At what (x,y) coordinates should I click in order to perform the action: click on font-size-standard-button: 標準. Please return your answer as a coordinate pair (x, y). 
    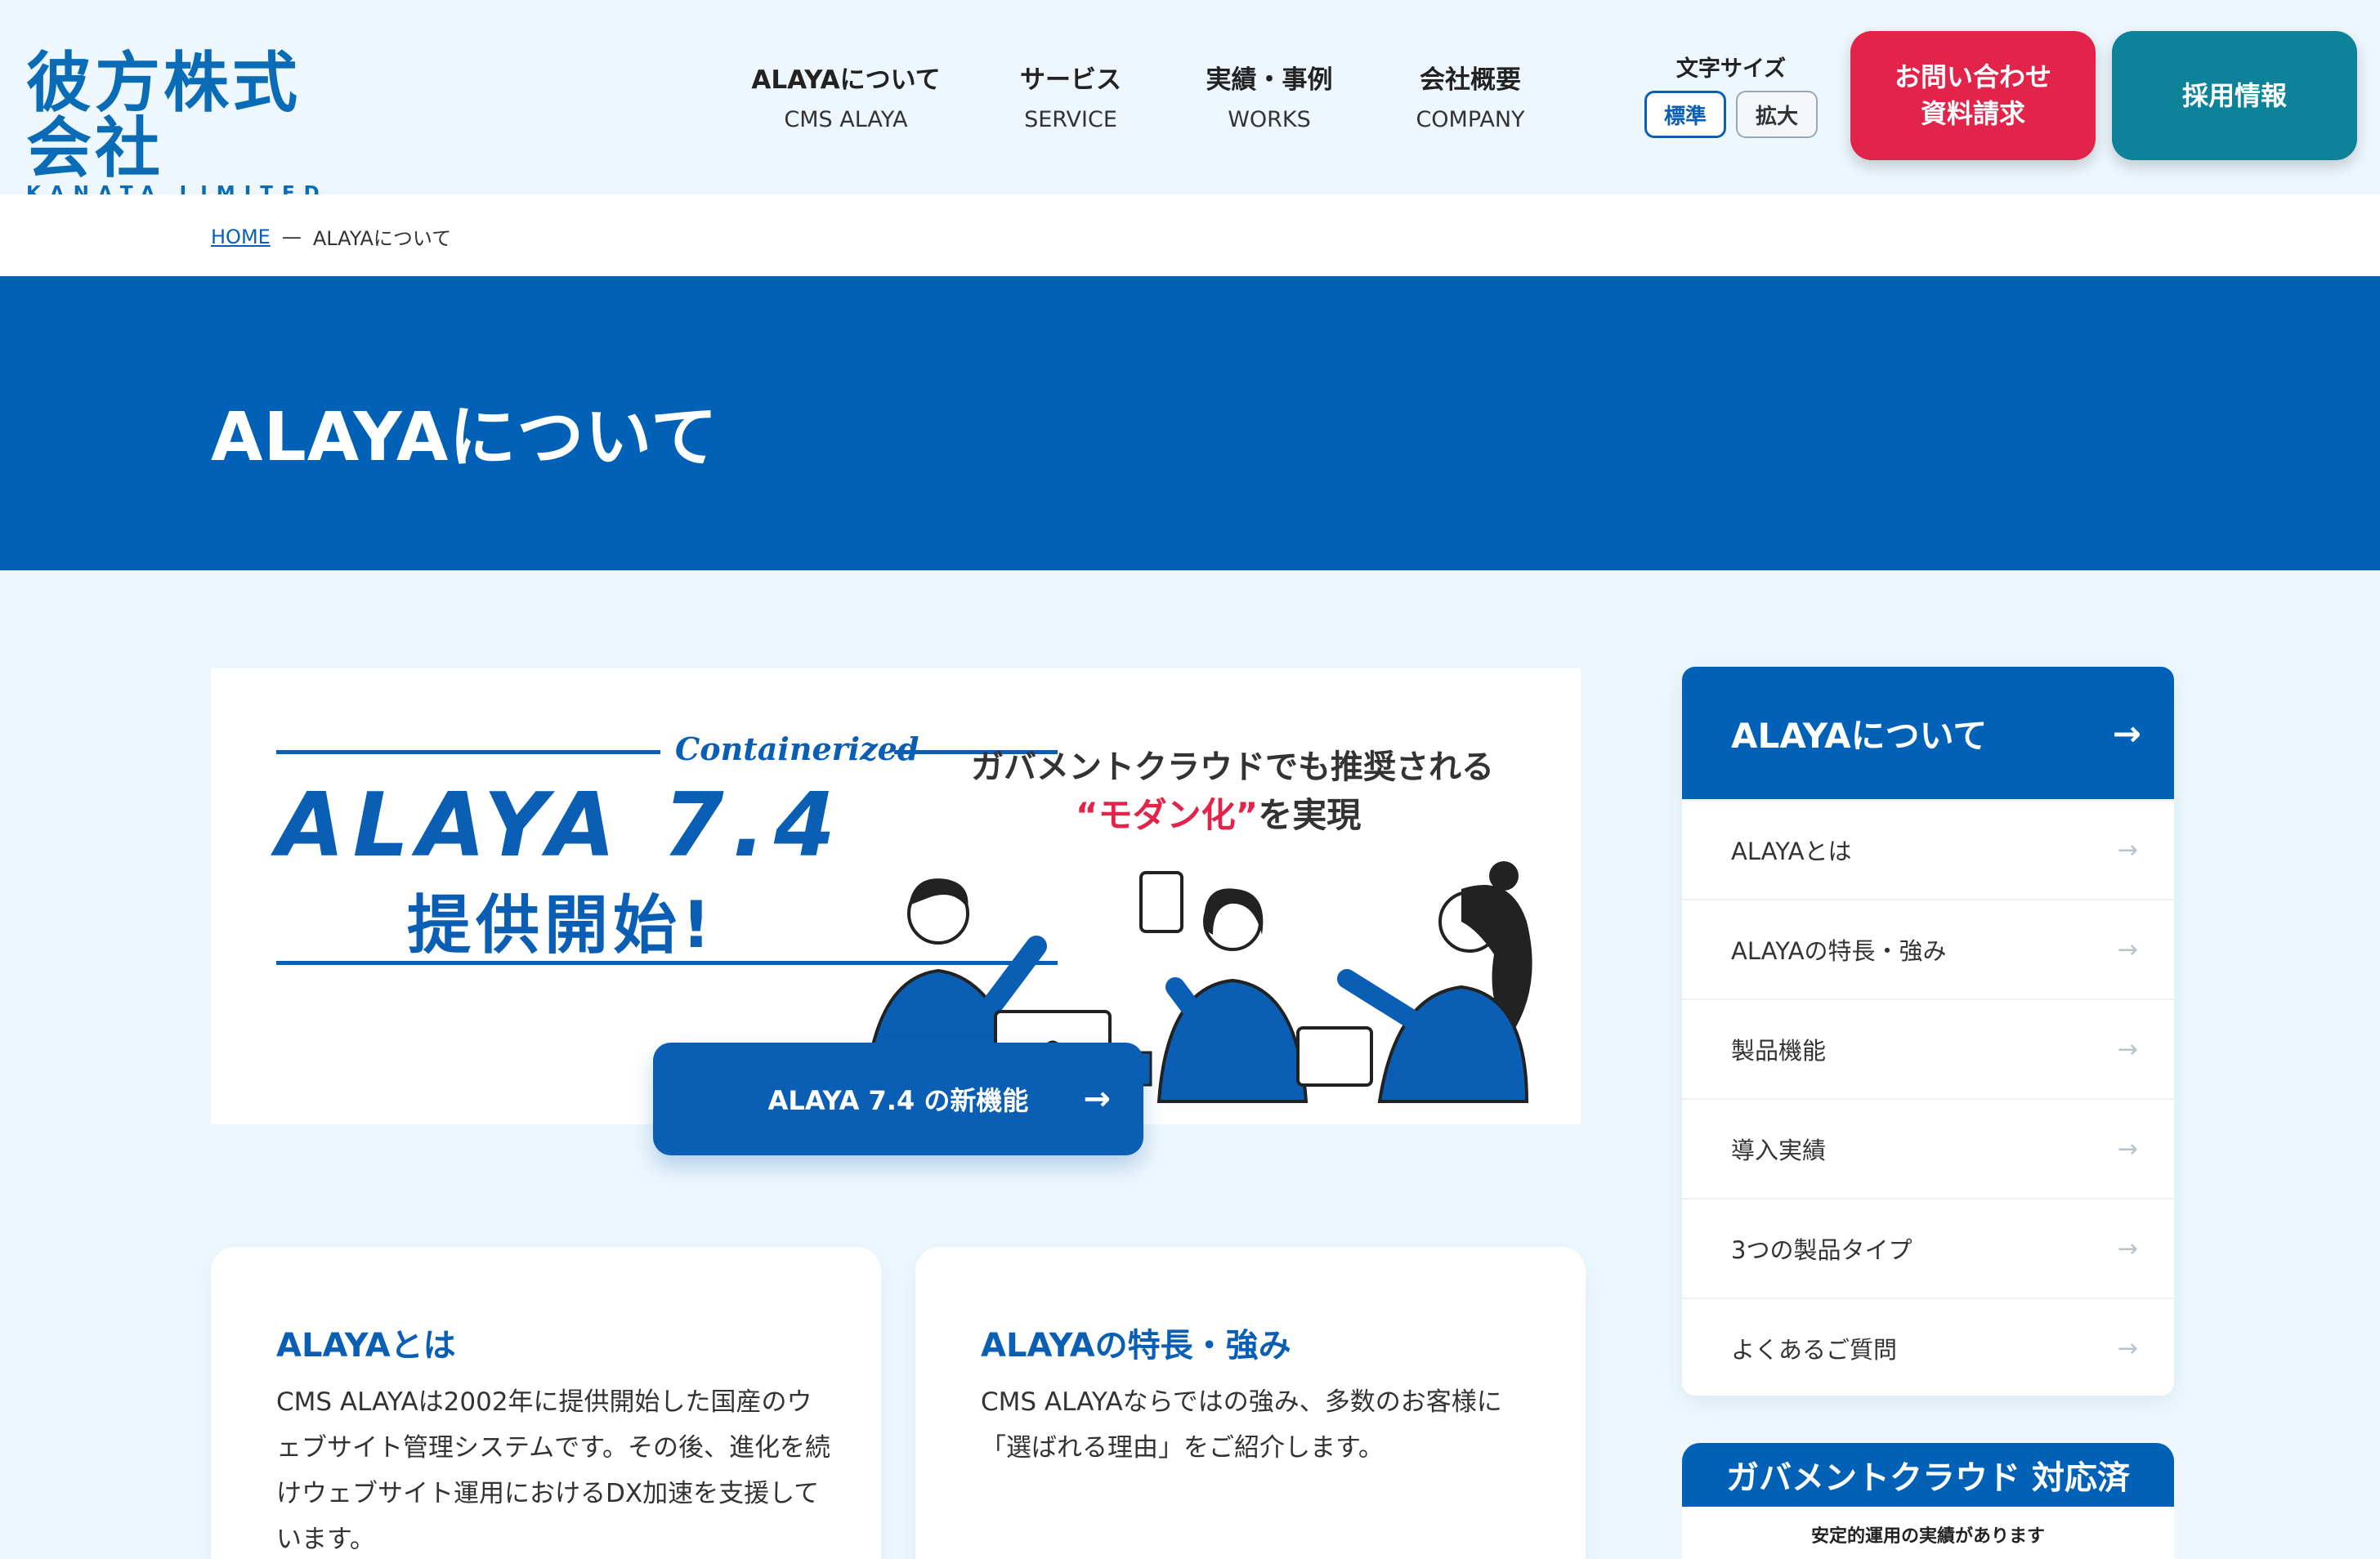
    Looking at the image, I should click on (1685, 114).